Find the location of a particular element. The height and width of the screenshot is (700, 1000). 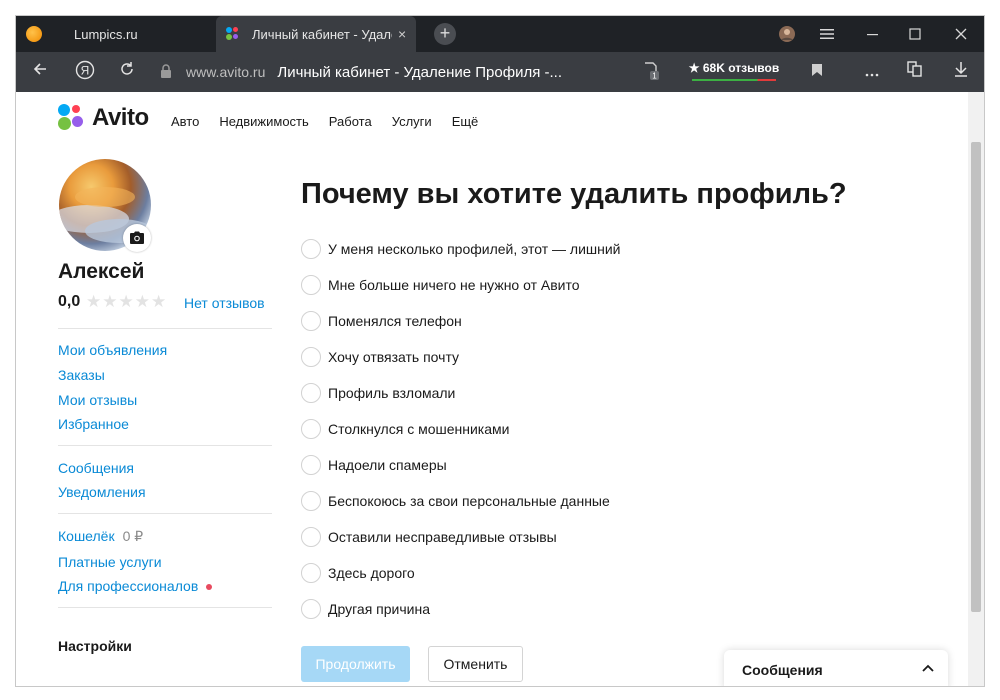

extension-icon: 1 is located at coordinates (651, 72).